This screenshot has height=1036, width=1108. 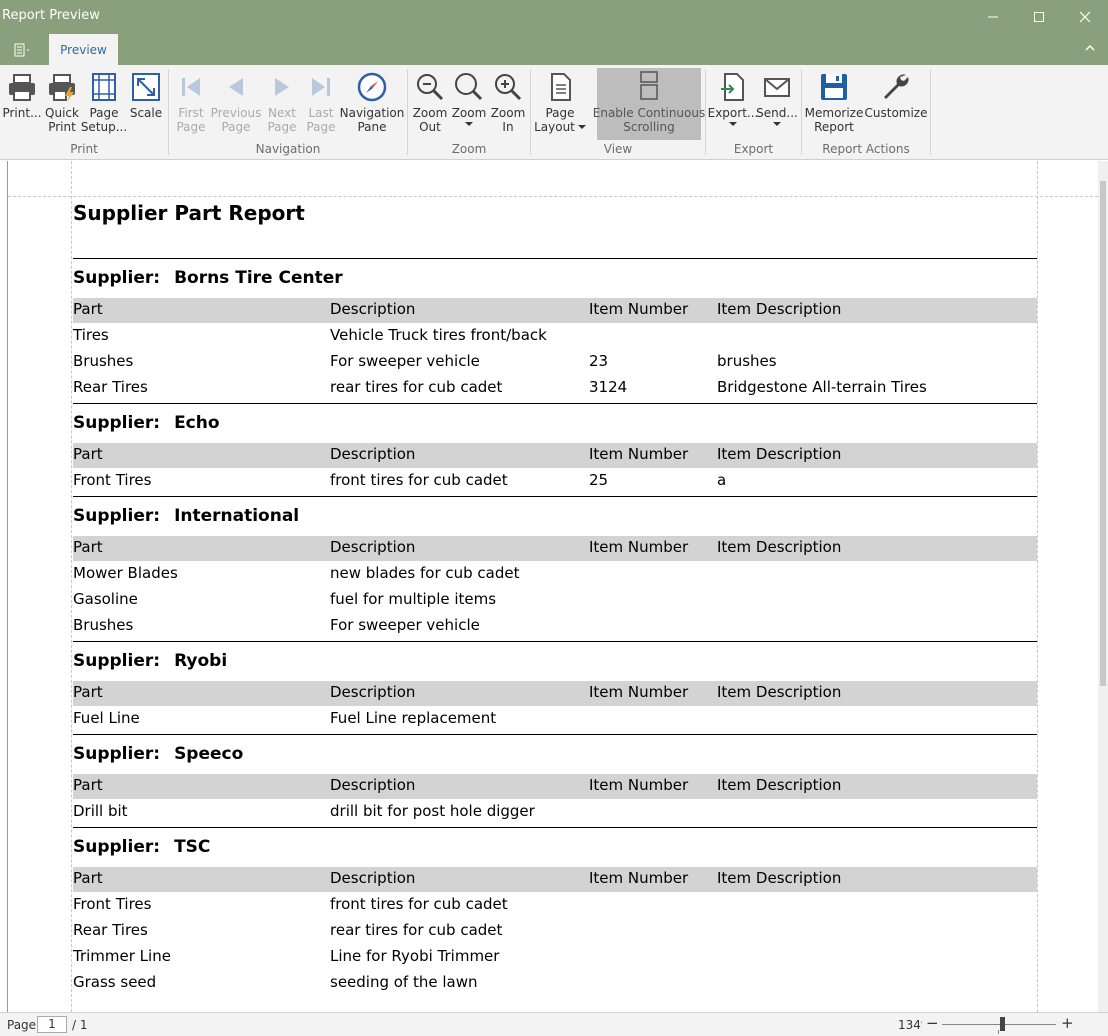 What do you see at coordinates (561, 87) in the screenshot?
I see `page-layout-icon` at bounding box center [561, 87].